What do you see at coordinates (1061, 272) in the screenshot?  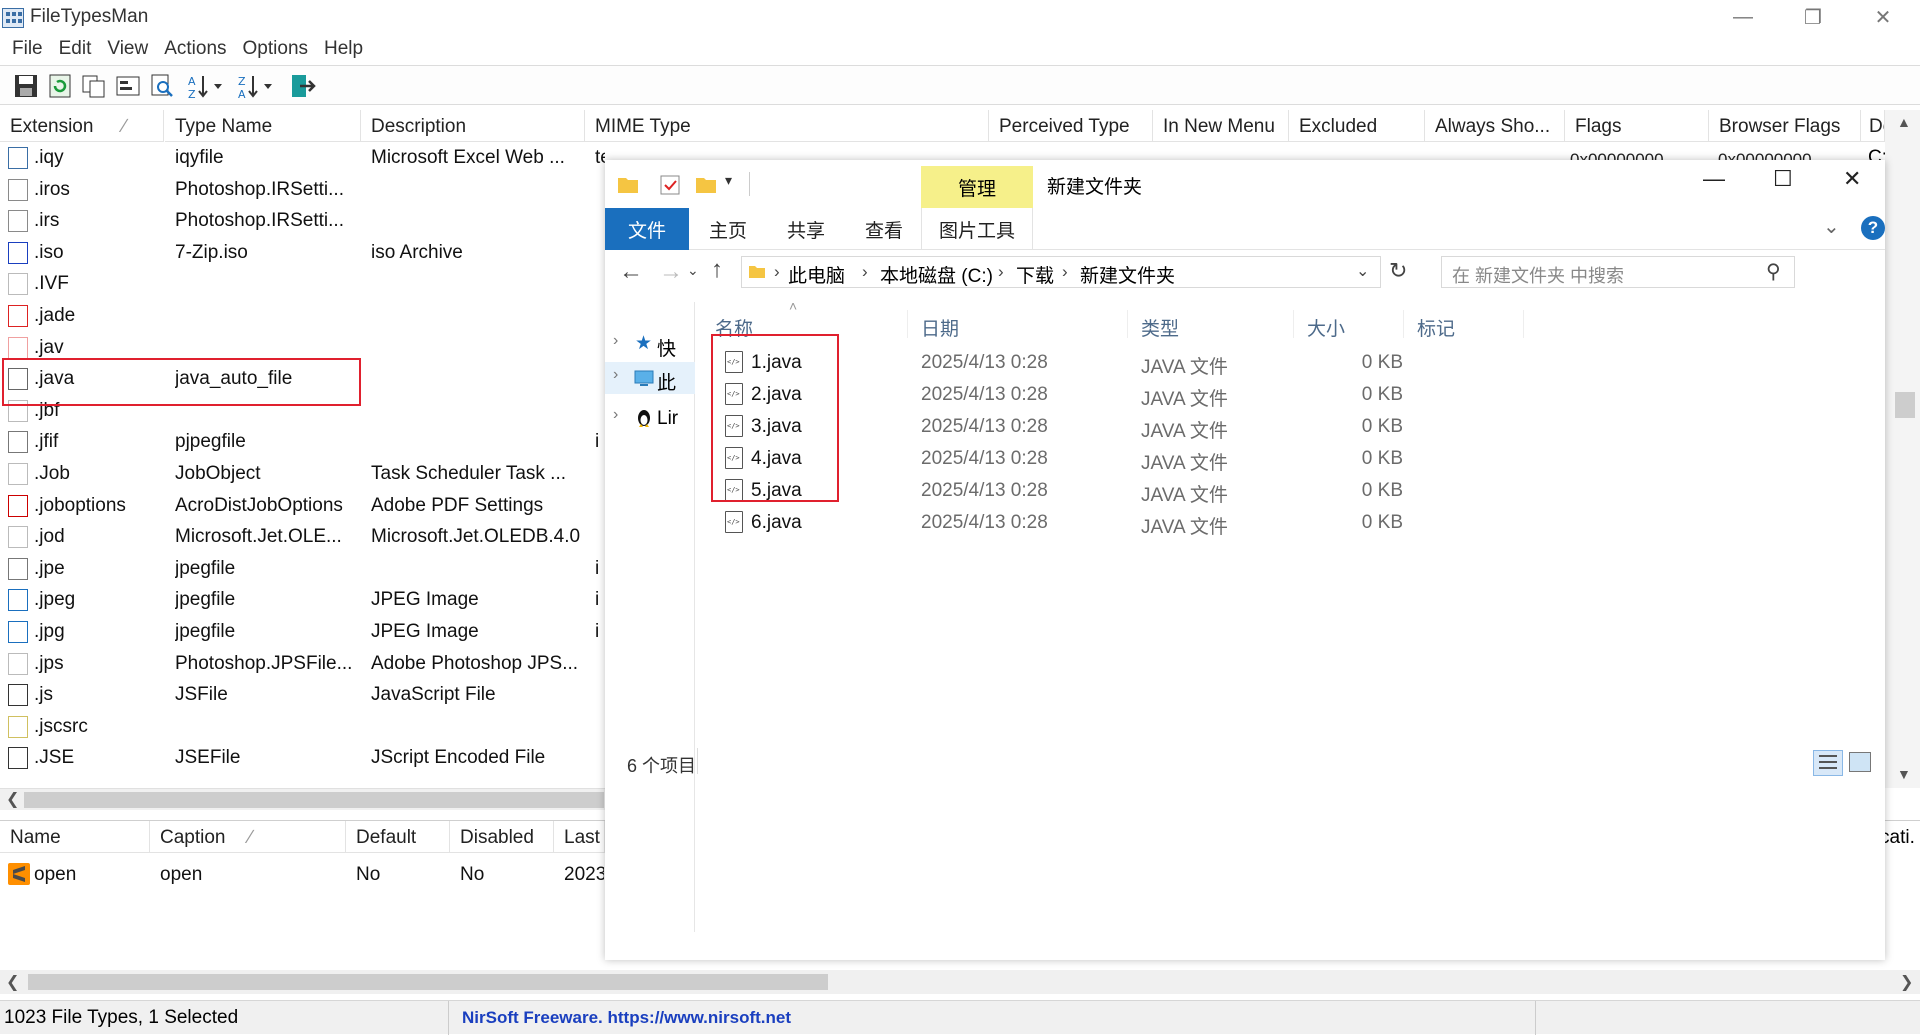 I see `address-bar: › 此电脑 › 本地磁盘 (C:) › 下载 › 新建文件夹 ⌄` at bounding box center [1061, 272].